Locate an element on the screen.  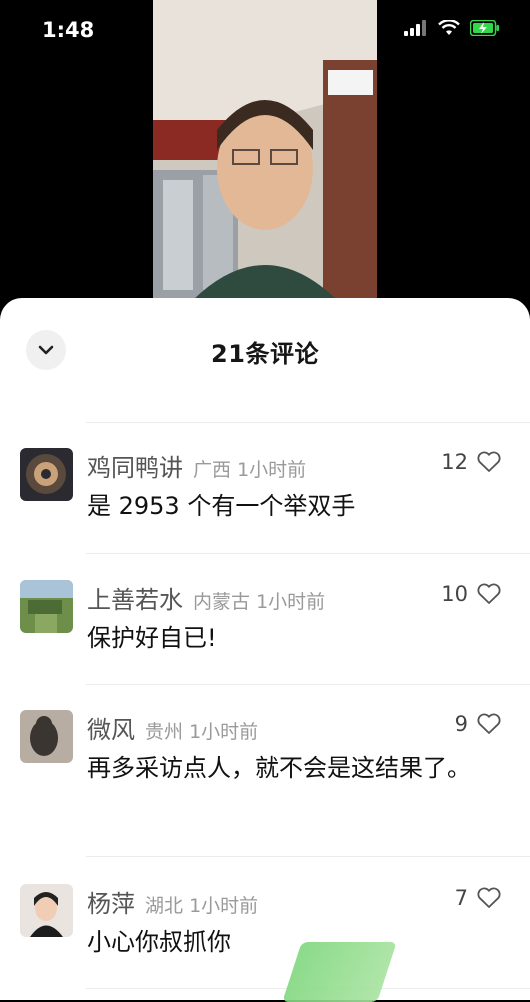
comment-location-time: 湖北 1小时前 is located at coordinates (201, 904).